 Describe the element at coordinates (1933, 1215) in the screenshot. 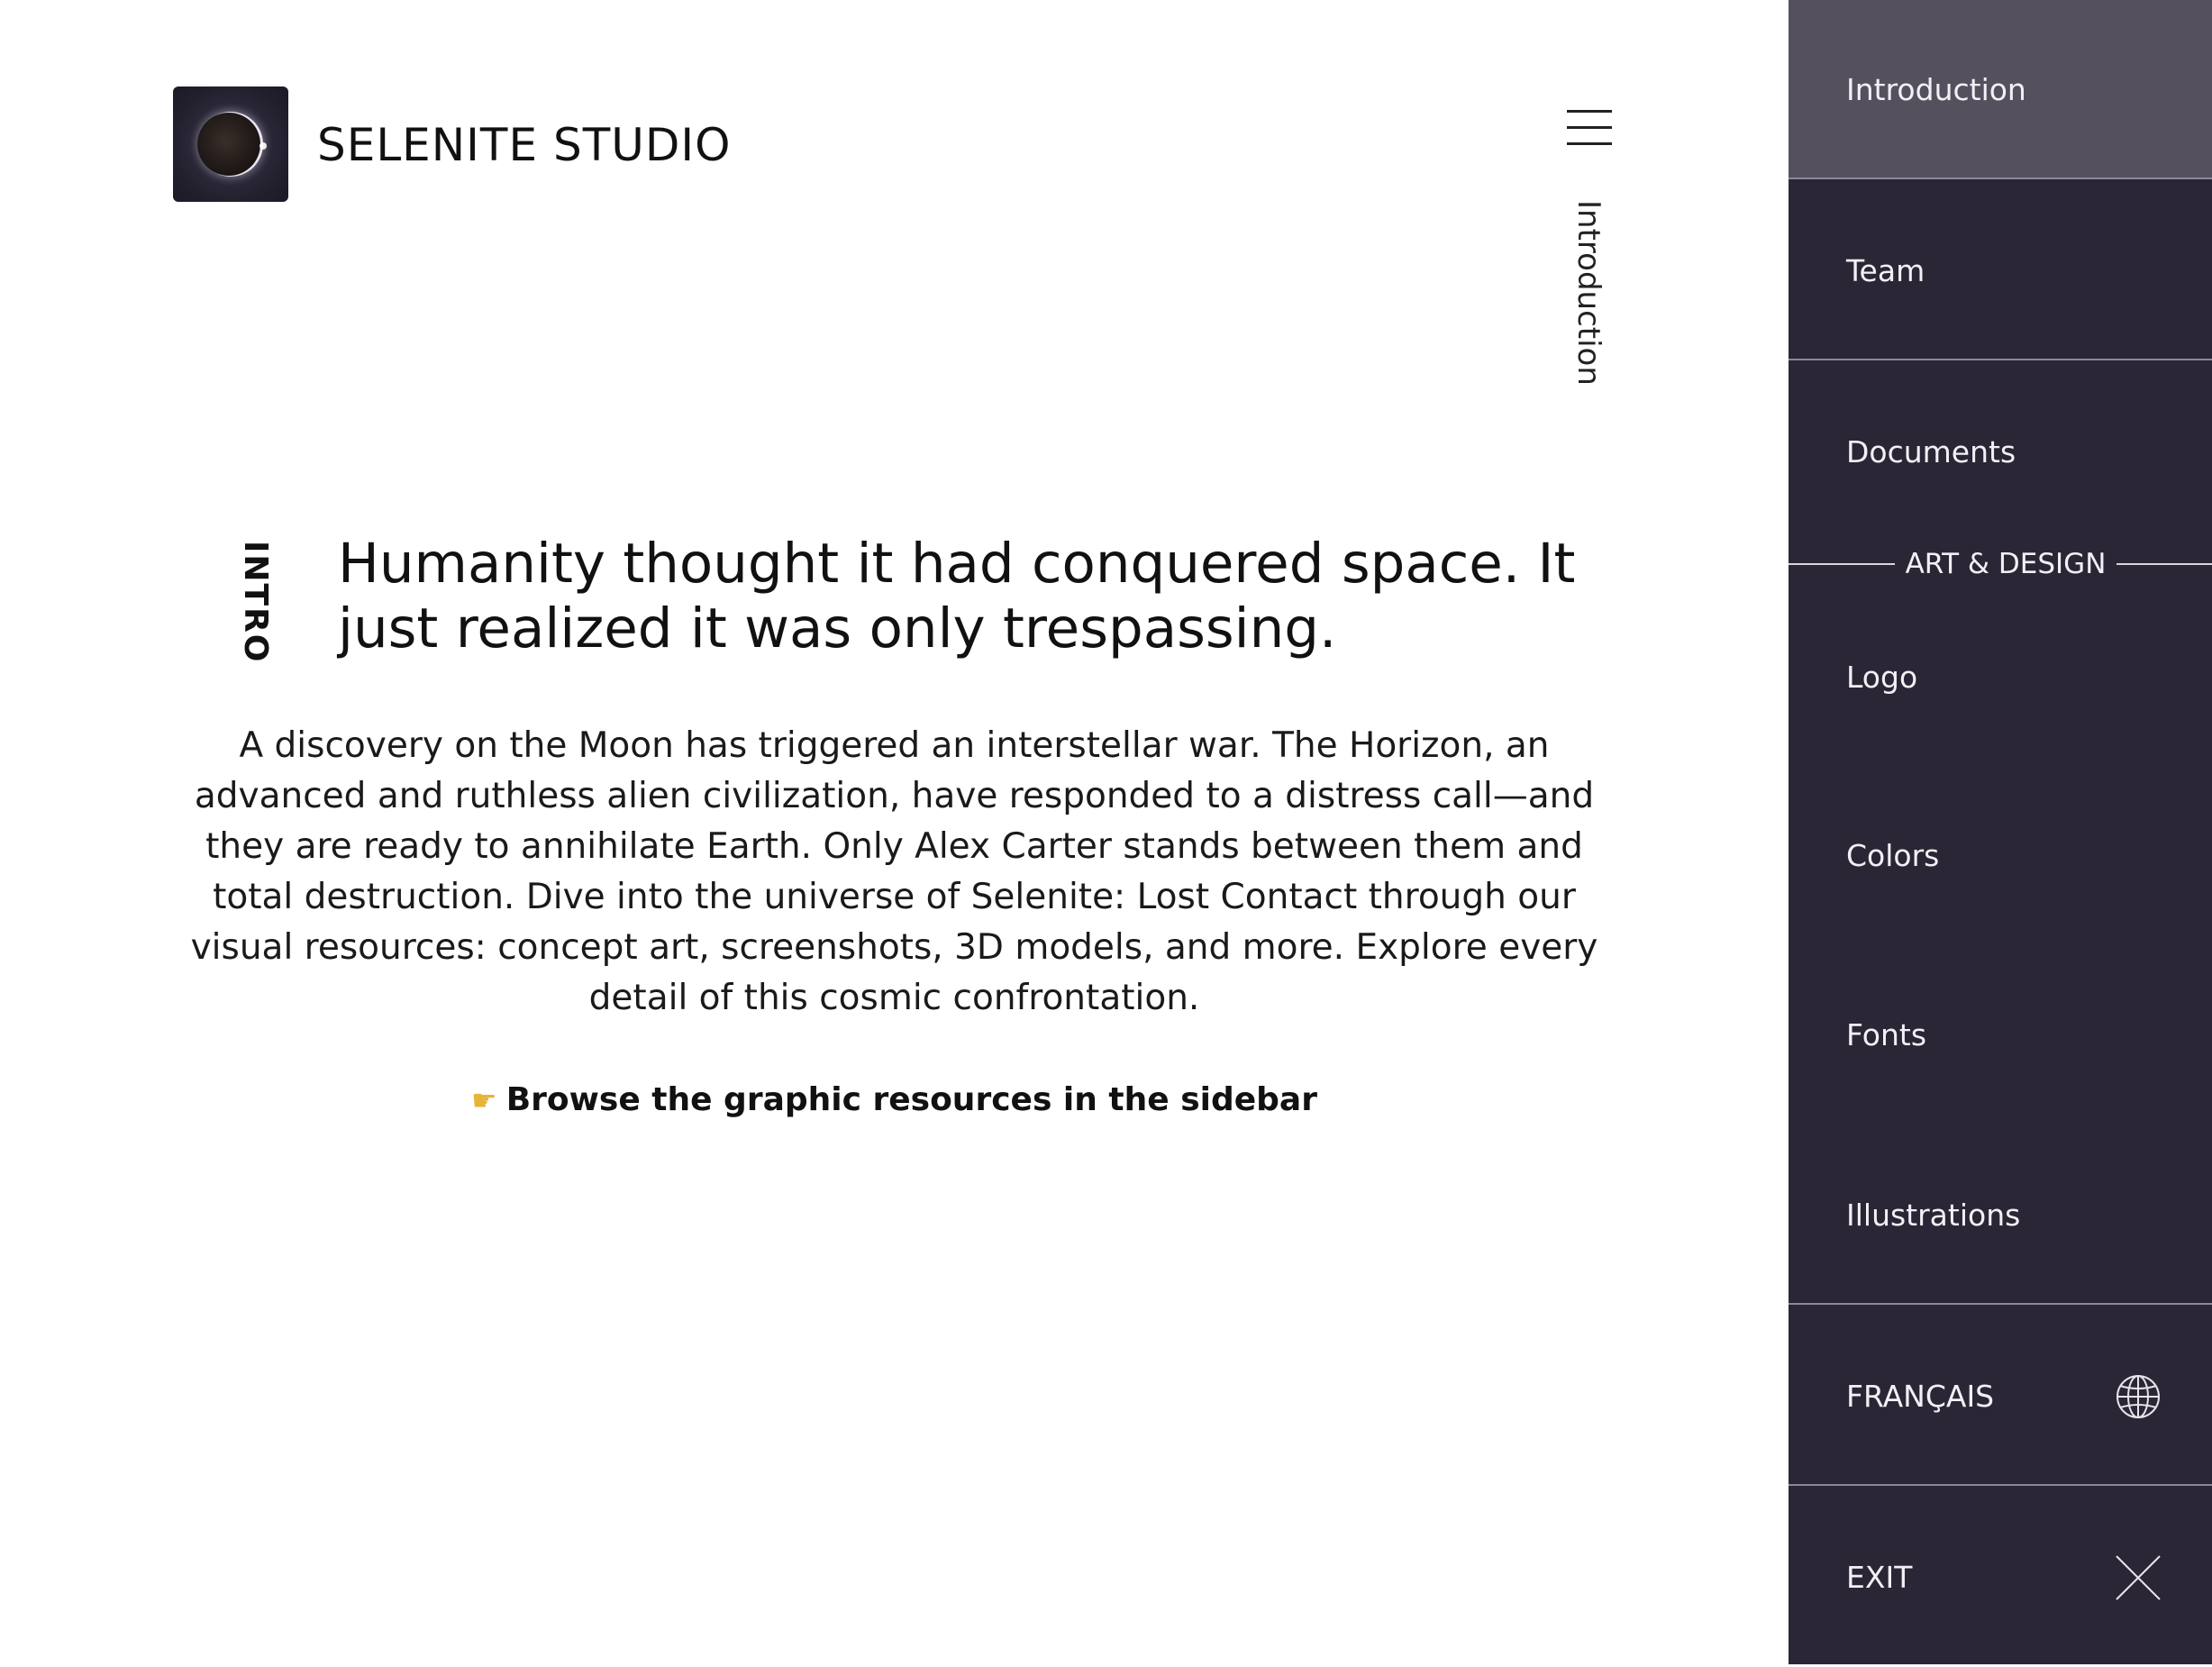

I see `sidebar-item-label: Illustrations` at that location.